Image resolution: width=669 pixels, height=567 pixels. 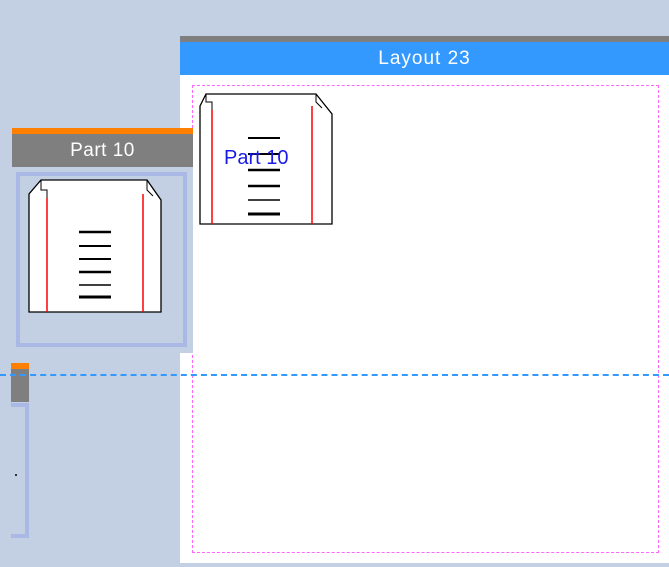 What do you see at coordinates (256, 158) in the screenshot?
I see `placed-part-label: Part 10` at bounding box center [256, 158].